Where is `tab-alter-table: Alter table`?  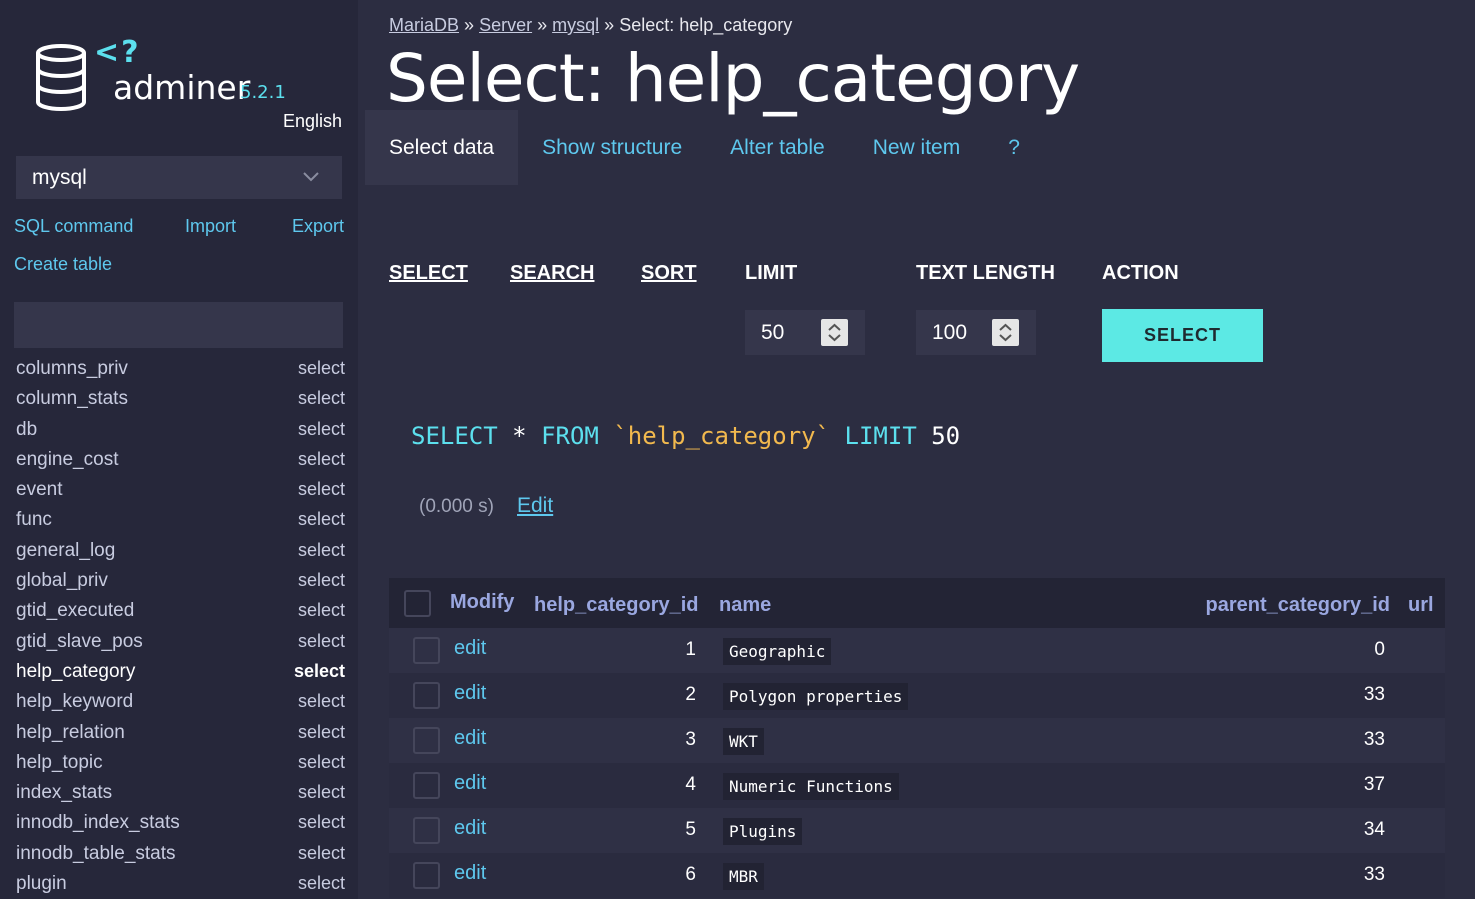 tab-alter-table: Alter table is located at coordinates (777, 147).